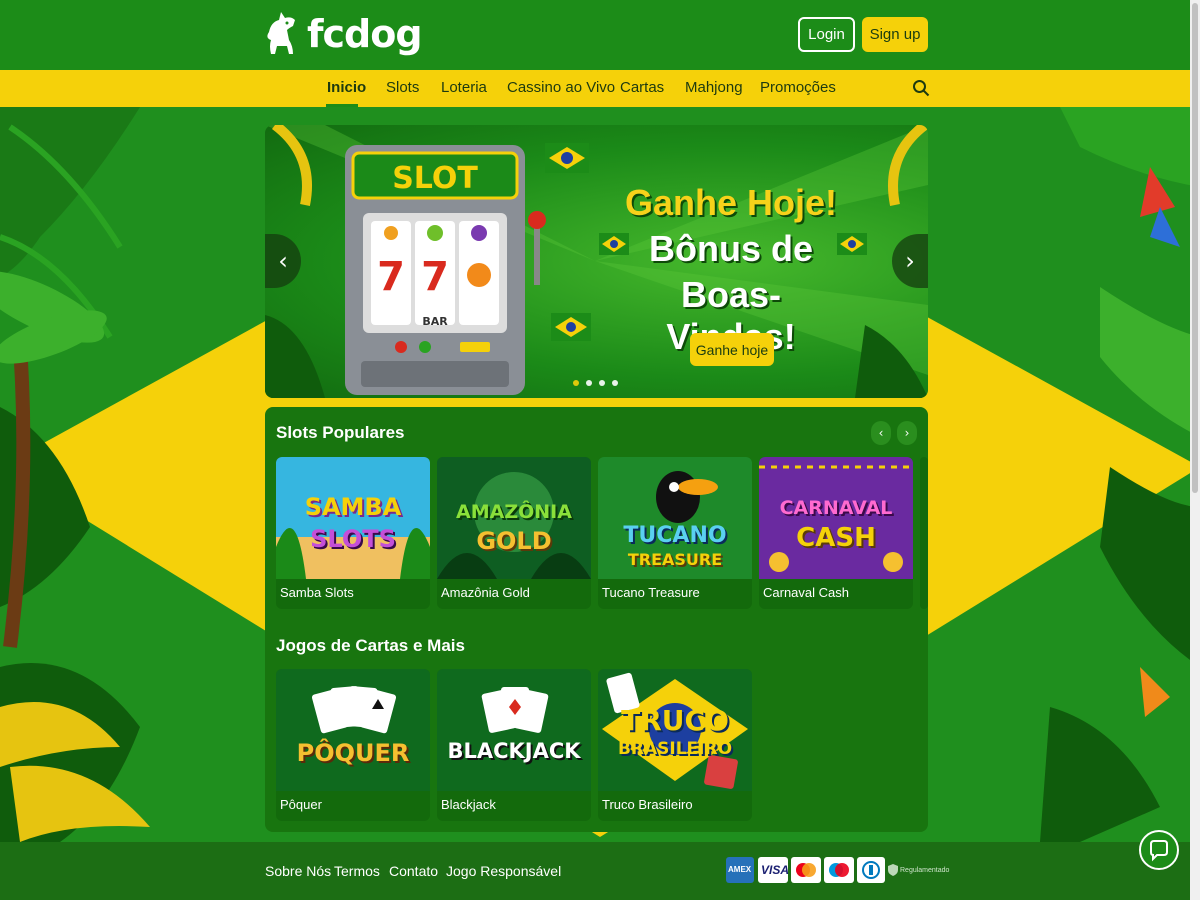 The height and width of the screenshot is (900, 1200). I want to click on game-label: Blackjack, so click(468, 804).